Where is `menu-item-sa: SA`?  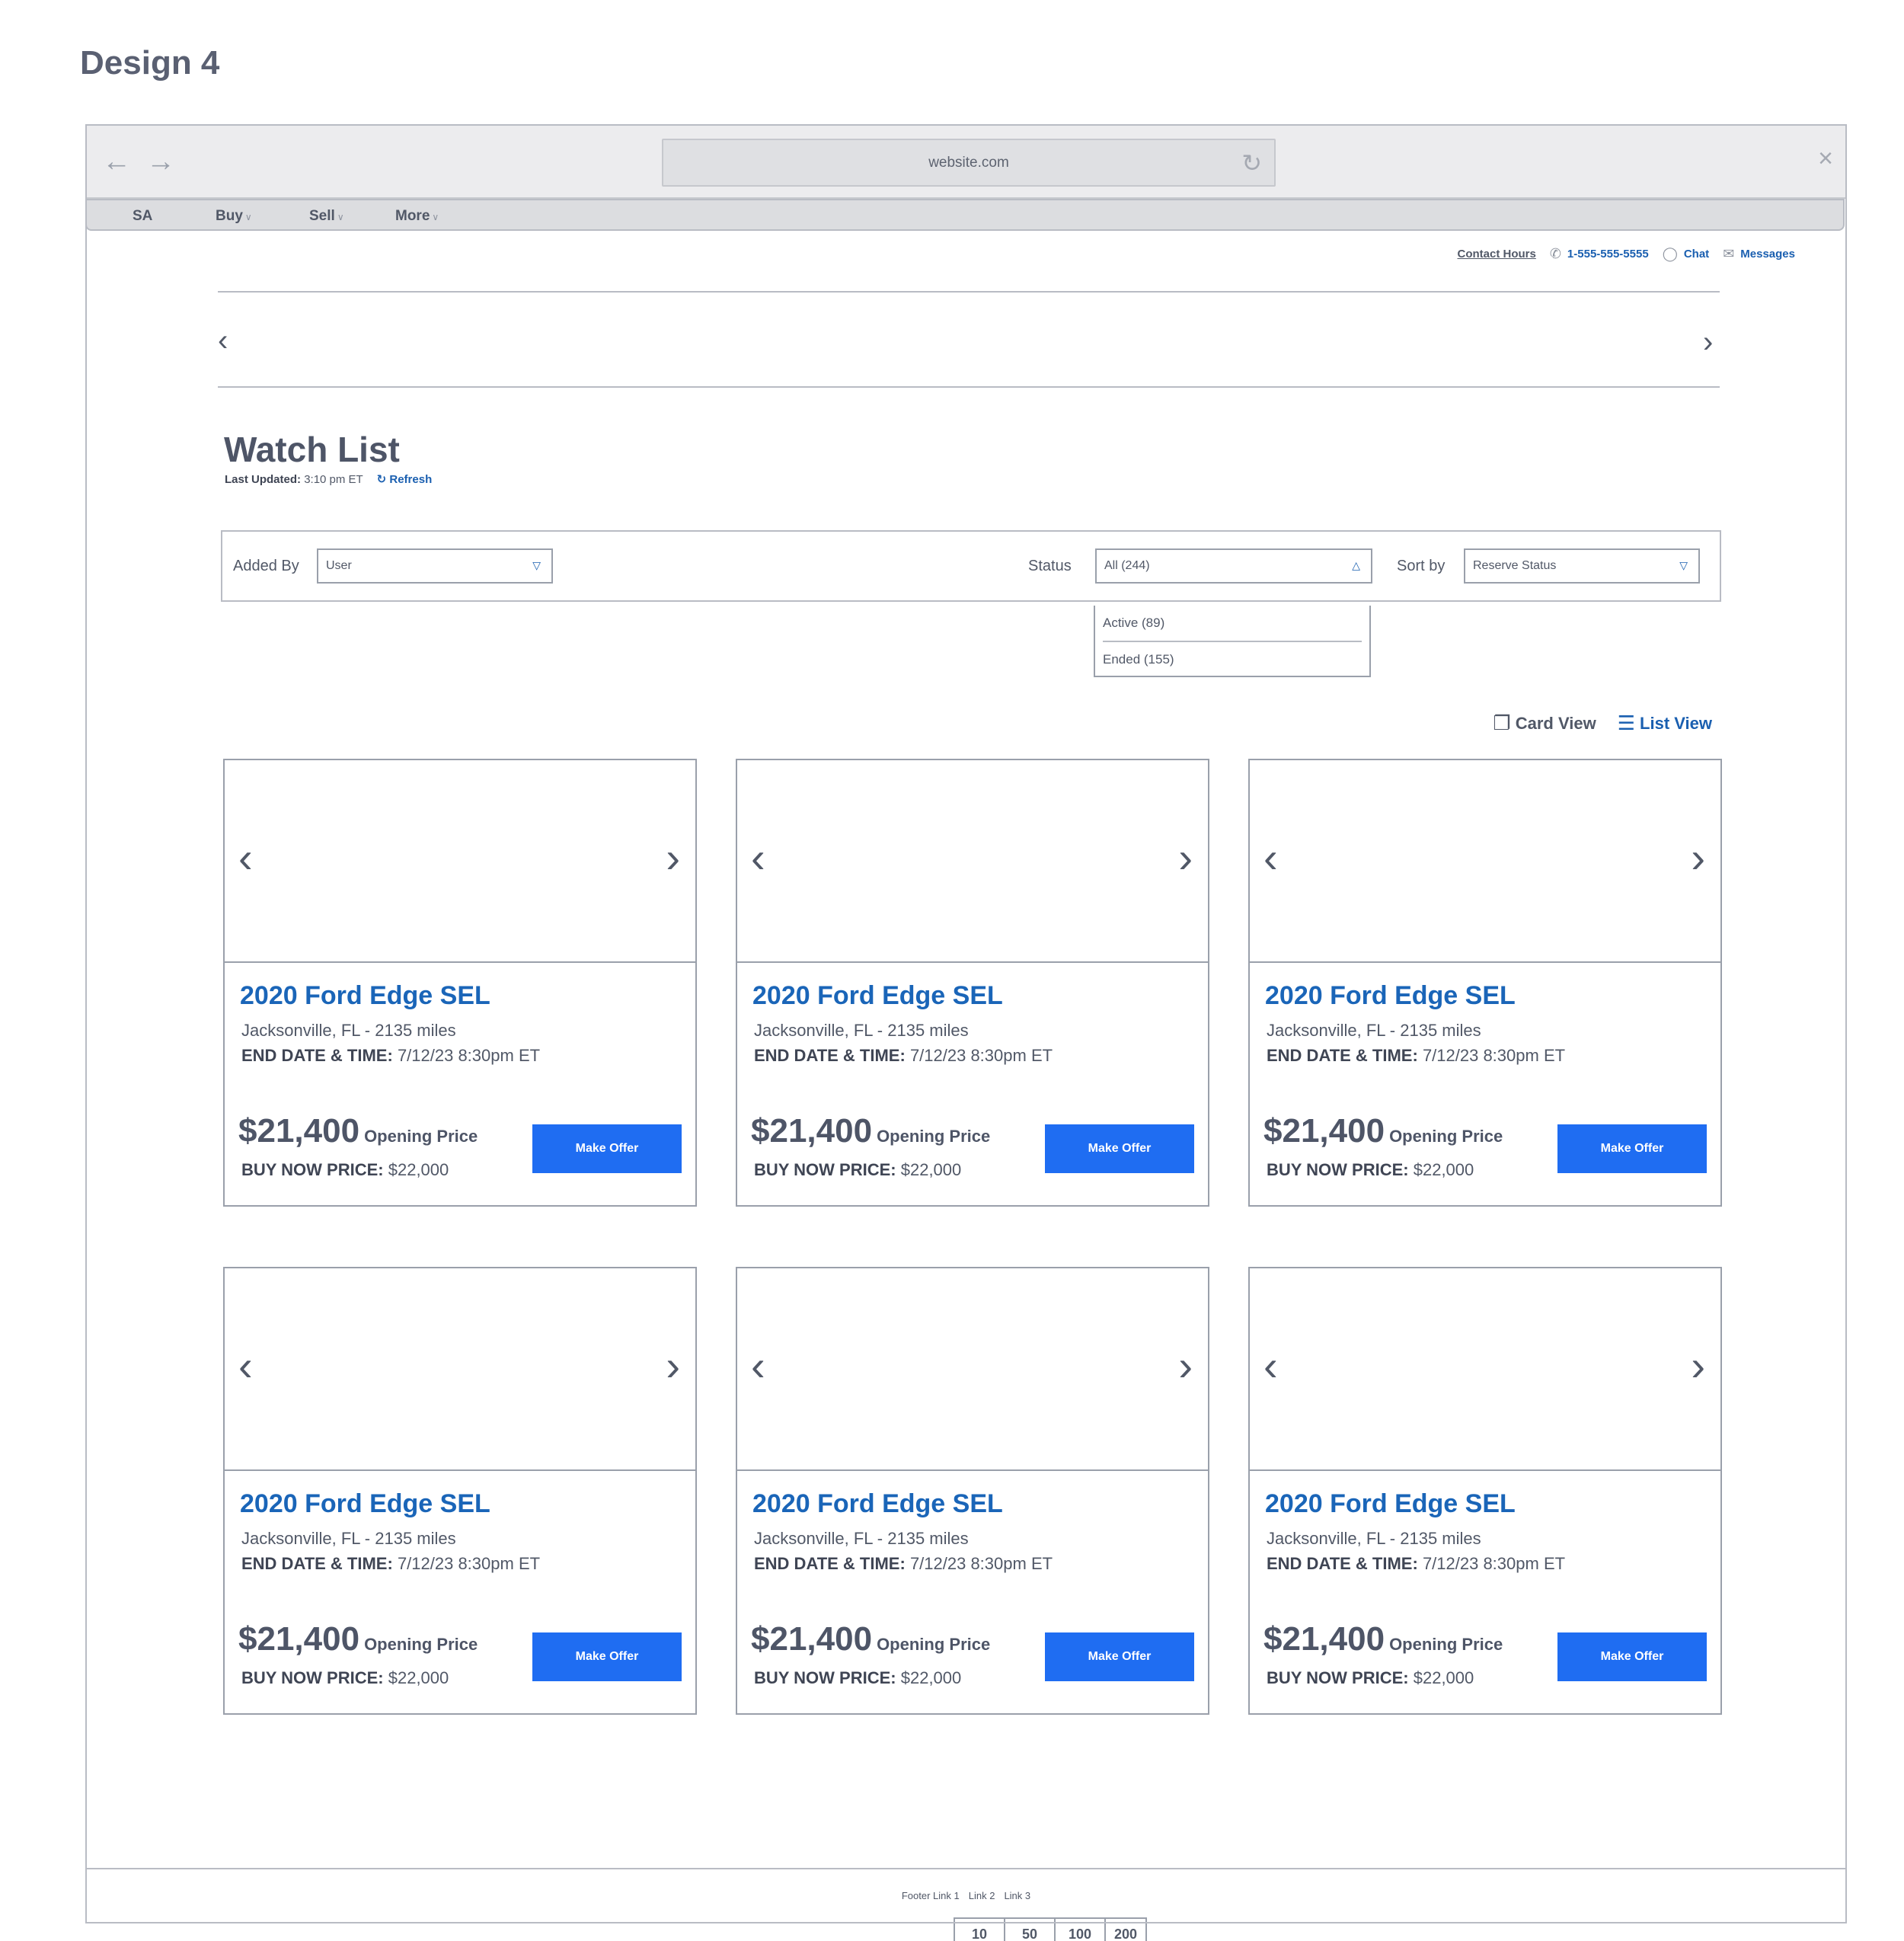 menu-item-sa: SA is located at coordinates (142, 216).